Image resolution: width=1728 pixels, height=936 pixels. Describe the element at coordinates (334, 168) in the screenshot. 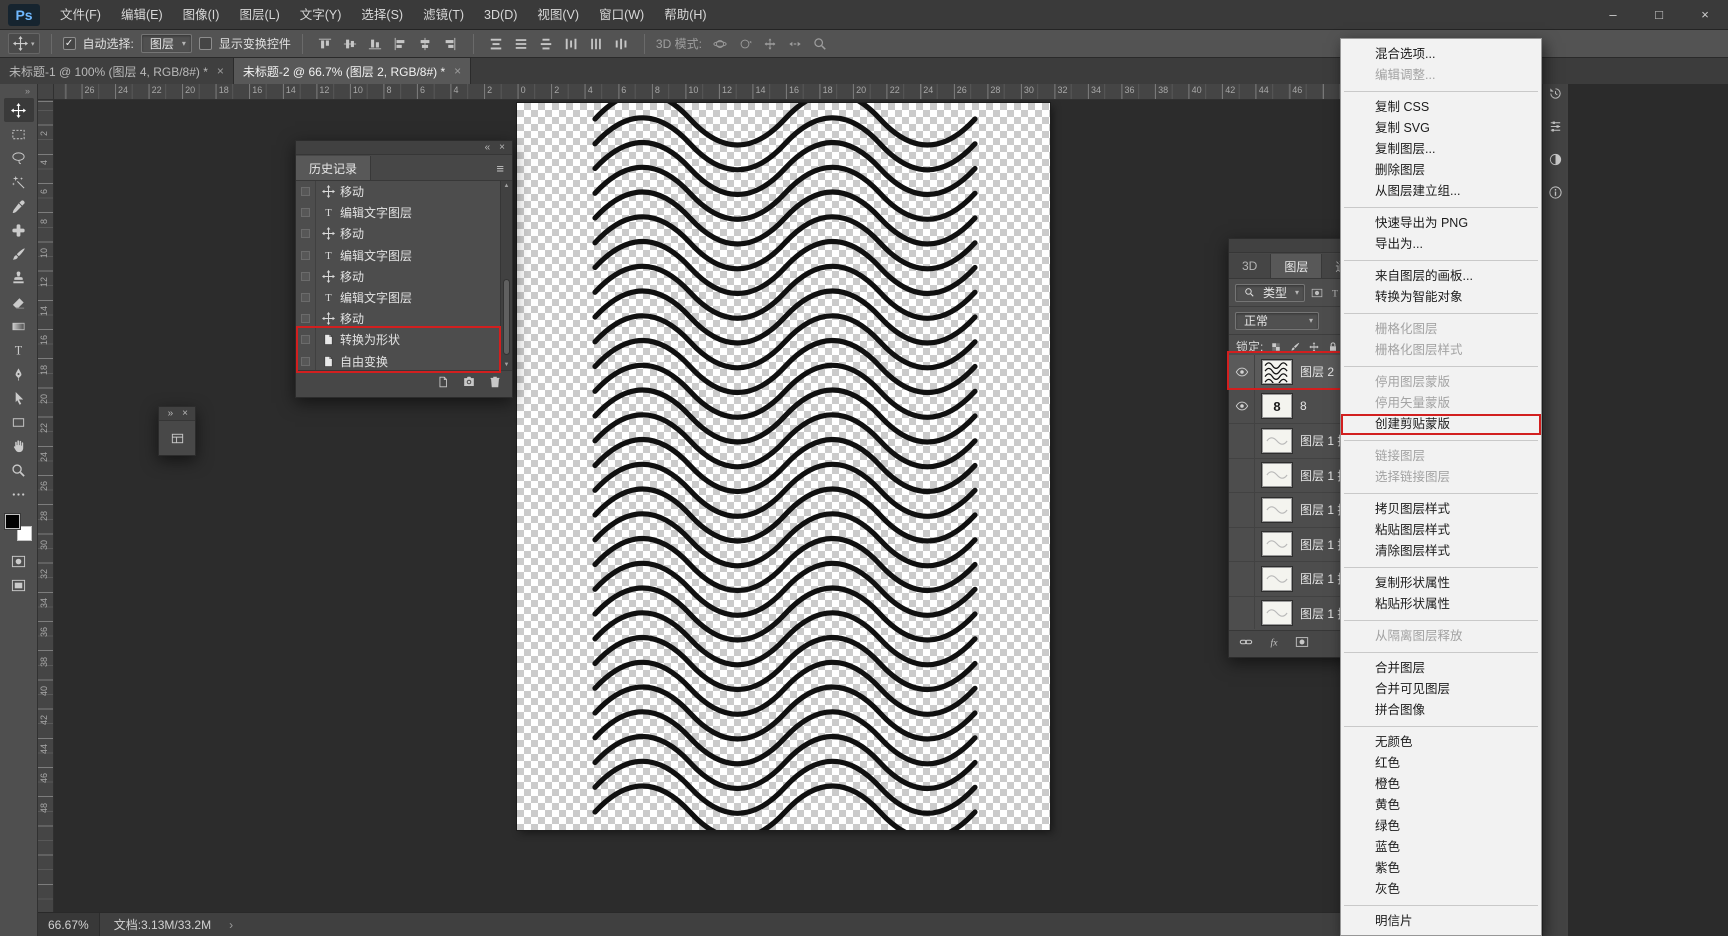

I see `tab-history: 历史记录` at that location.